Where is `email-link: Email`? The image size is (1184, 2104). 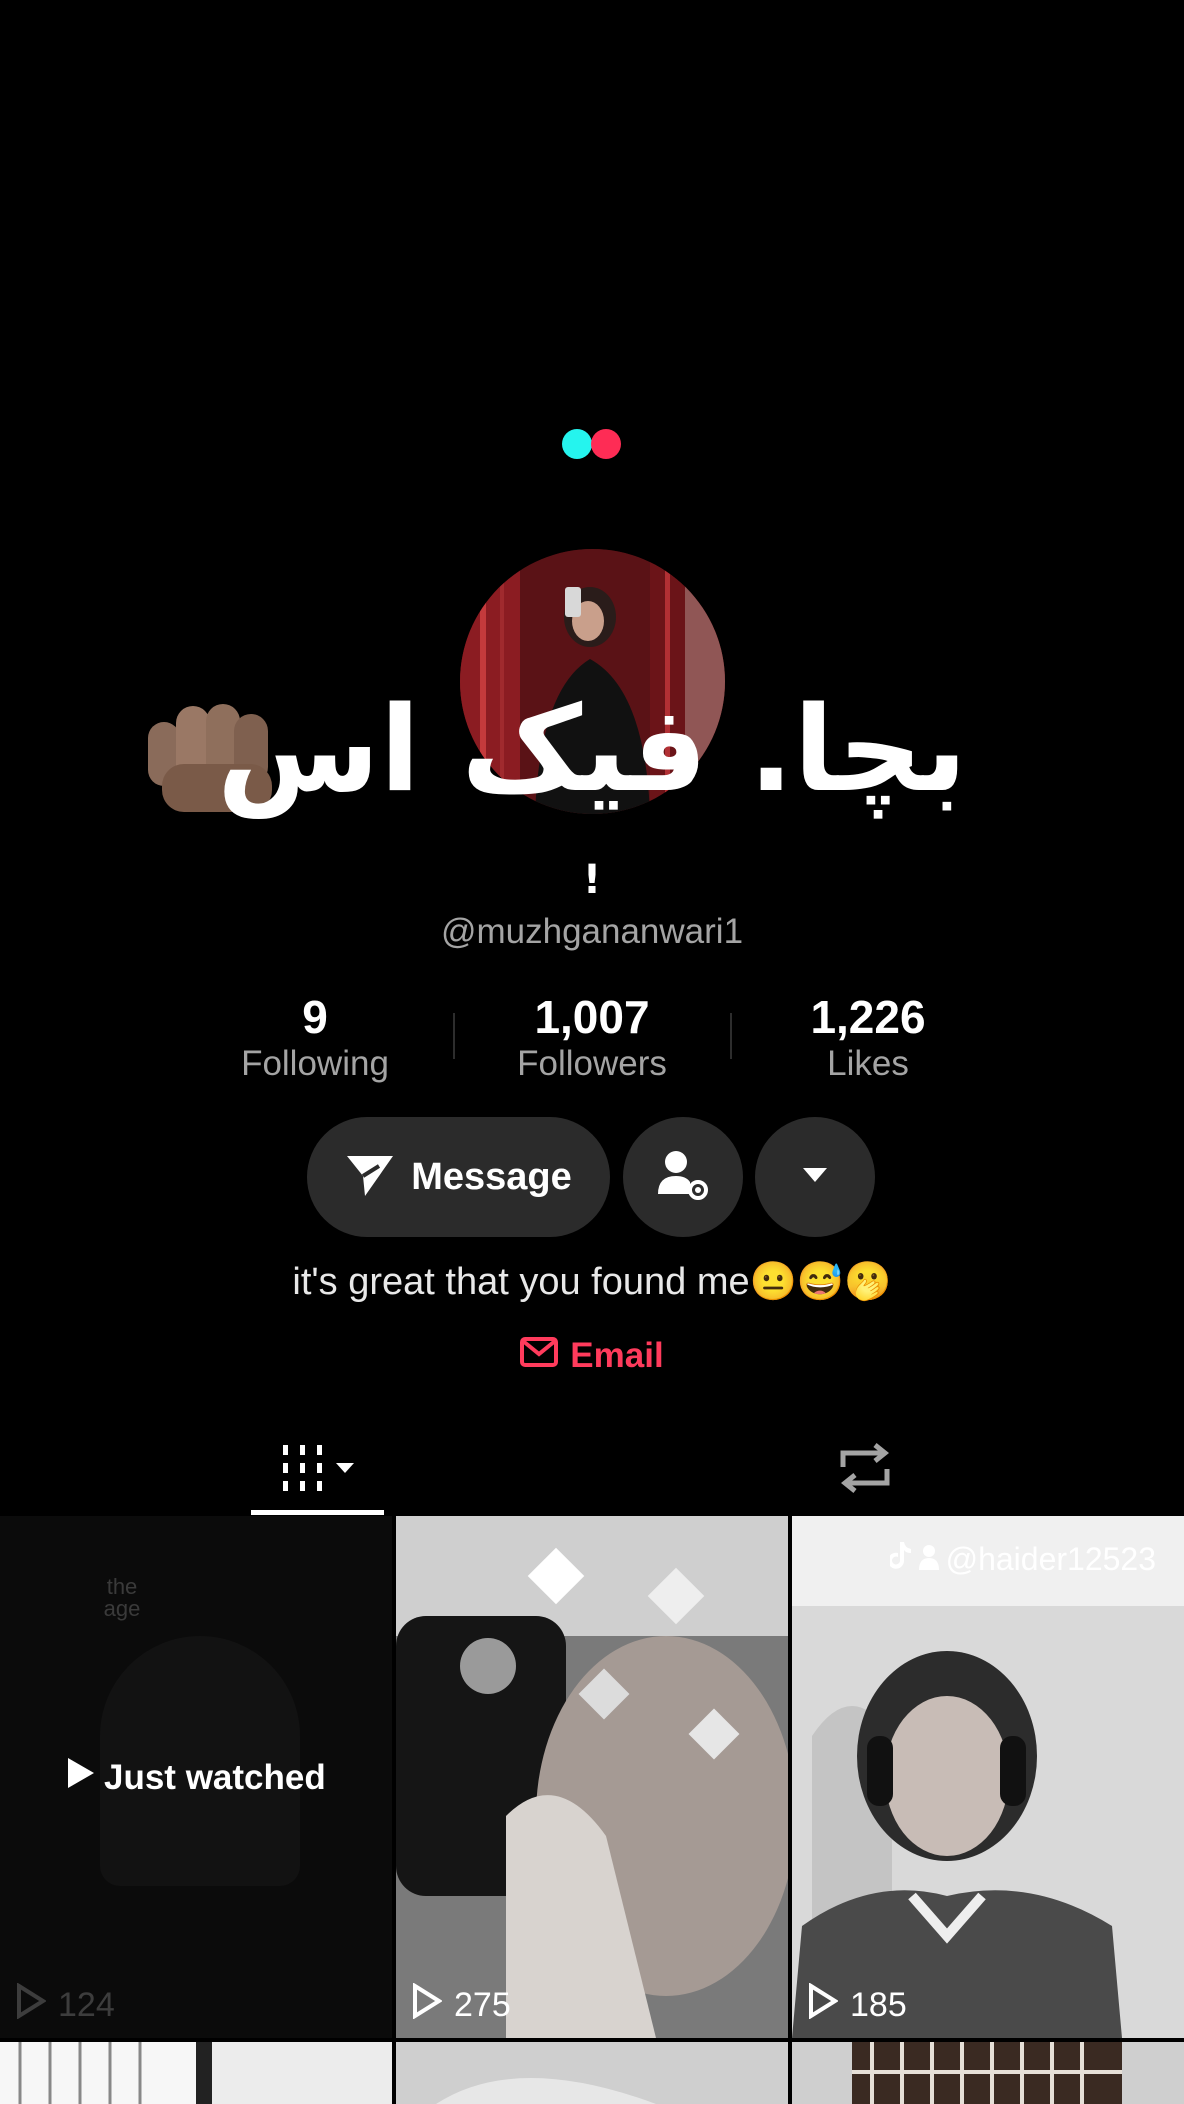 email-link: Email is located at coordinates (592, 1356).